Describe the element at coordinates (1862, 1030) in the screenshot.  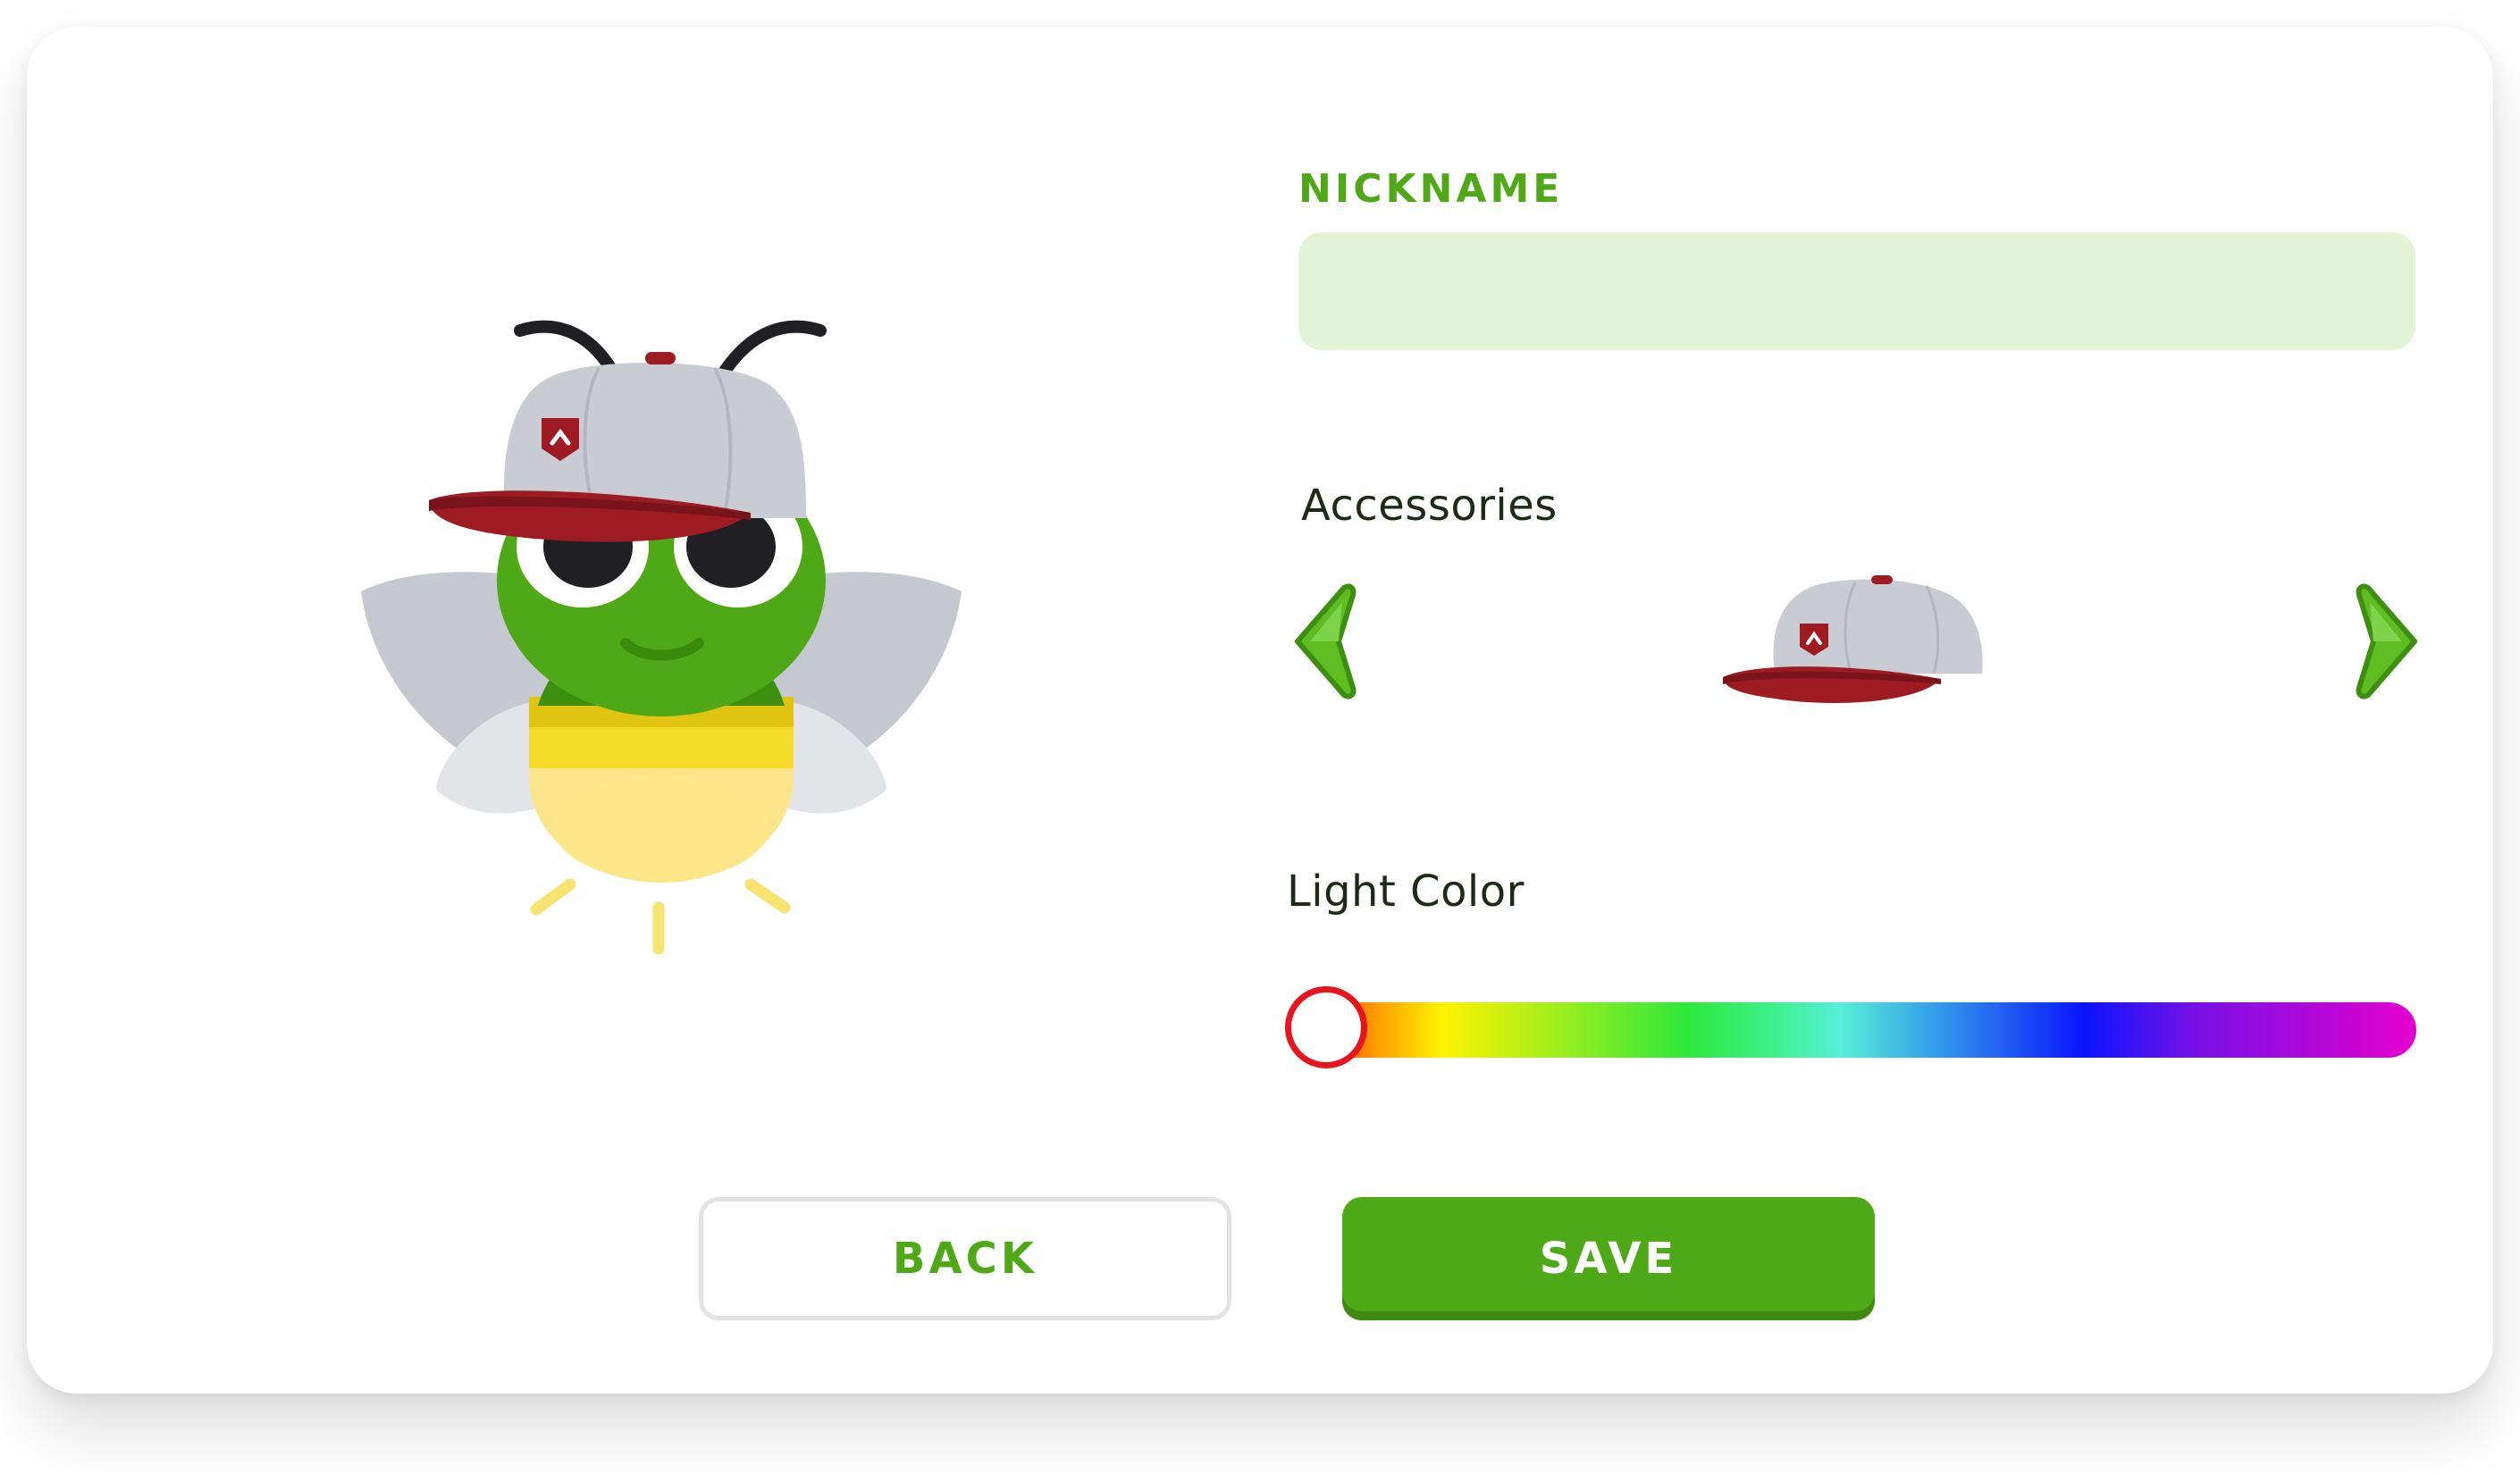
I see `light-color-slider` at that location.